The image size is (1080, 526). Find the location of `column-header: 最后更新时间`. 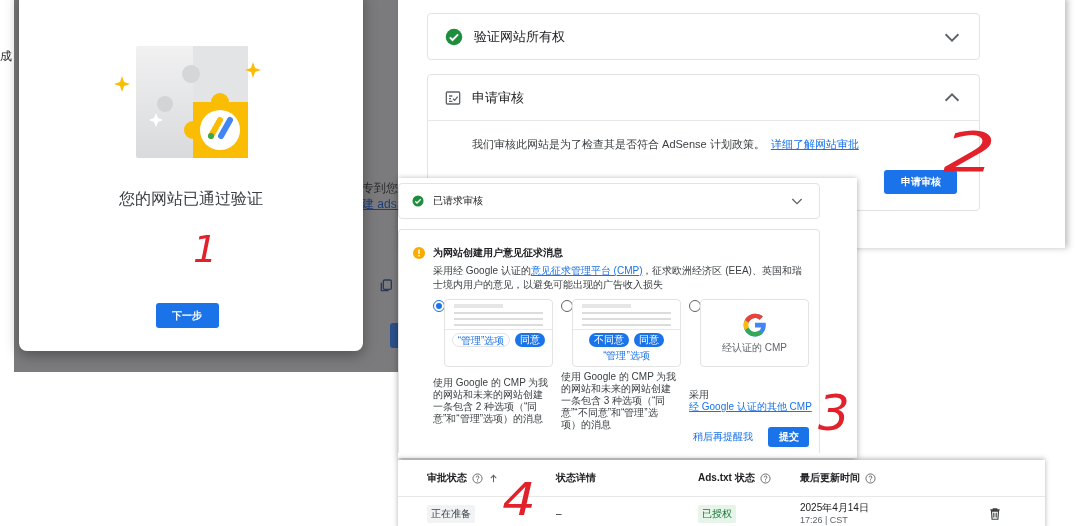

column-header: 最后更新时间 is located at coordinates (830, 478).